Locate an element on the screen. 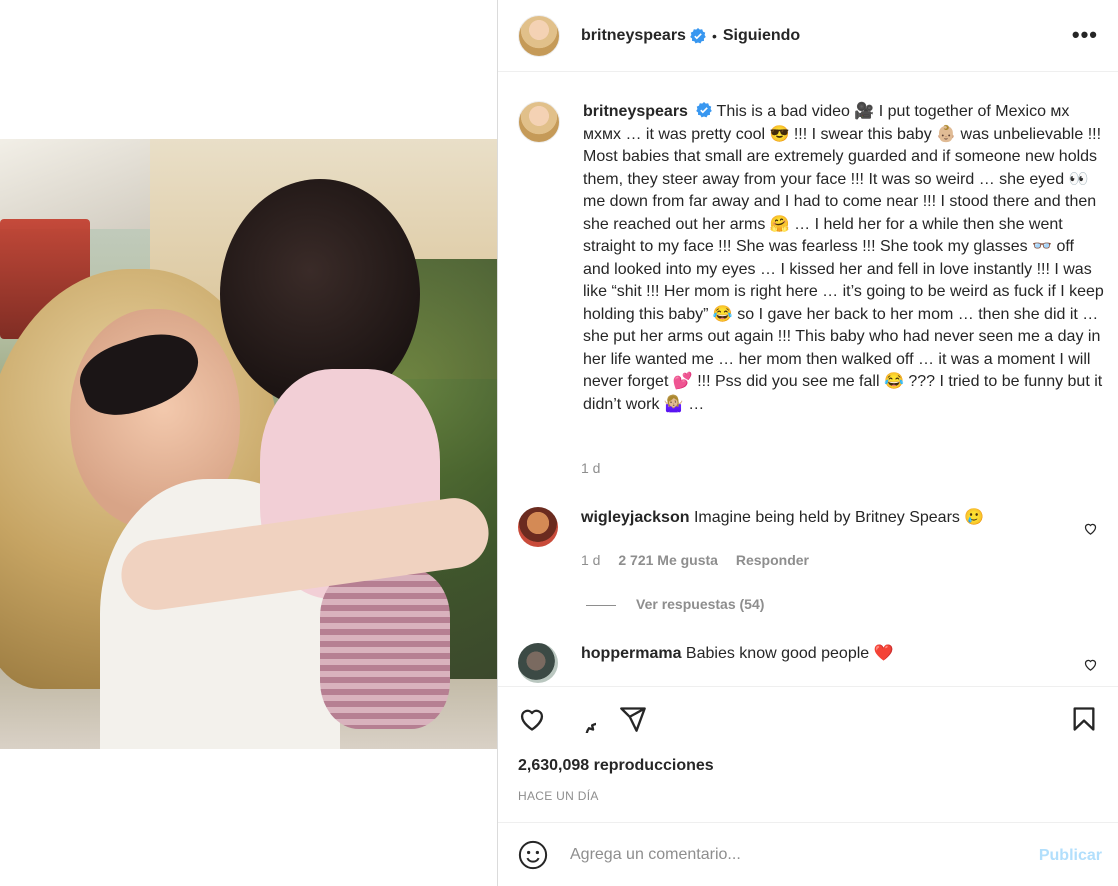 Image resolution: width=1118 pixels, height=886 pixels. comment-body: Imagine being held by Britney Spears 🥲 is located at coordinates (839, 517).